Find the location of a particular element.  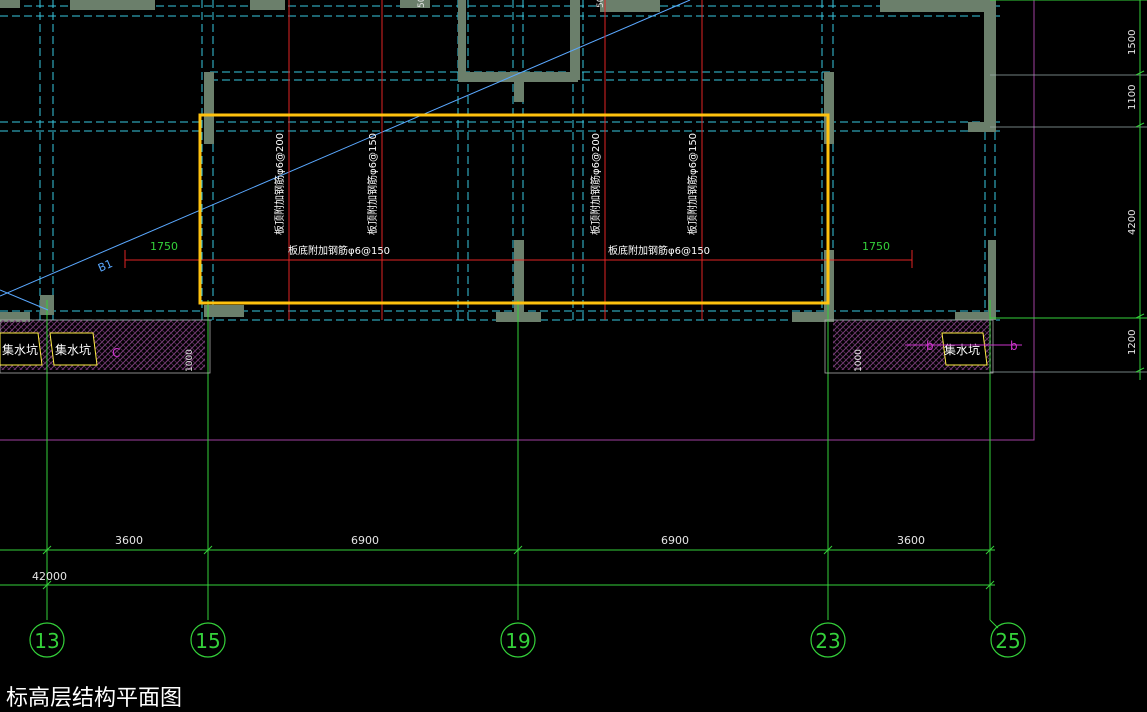

axis-bubble-13: 13 is located at coordinates (47, 640).